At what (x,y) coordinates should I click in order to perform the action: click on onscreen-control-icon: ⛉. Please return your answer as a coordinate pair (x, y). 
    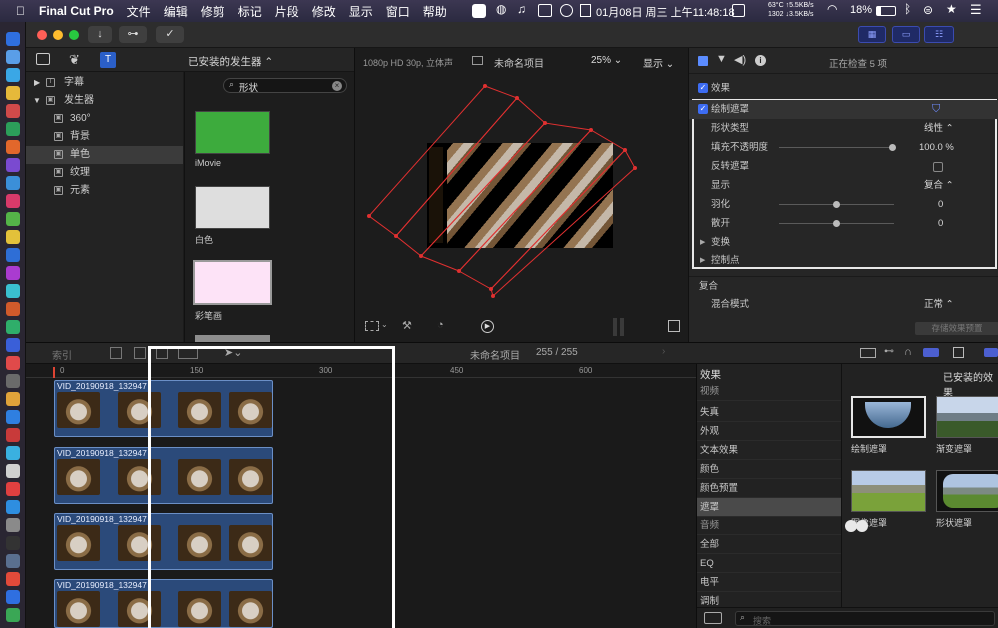
    Looking at the image, I should click on (936, 109).